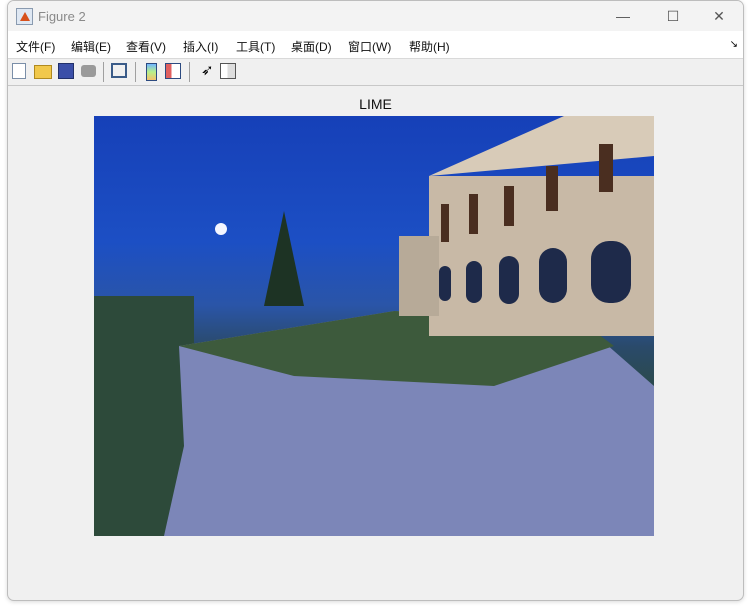 Image resolution: width=750 pixels, height=607 pixels. Describe the element at coordinates (66, 71) in the screenshot. I see `save-icon` at that location.